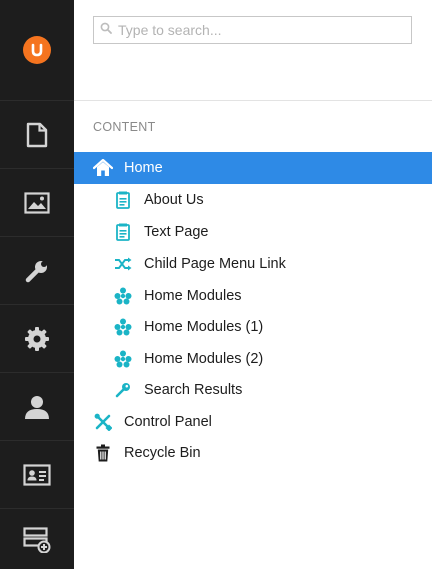 The width and height of the screenshot is (432, 570). I want to click on tree-node-text-page: Text Page, so click(253, 232).